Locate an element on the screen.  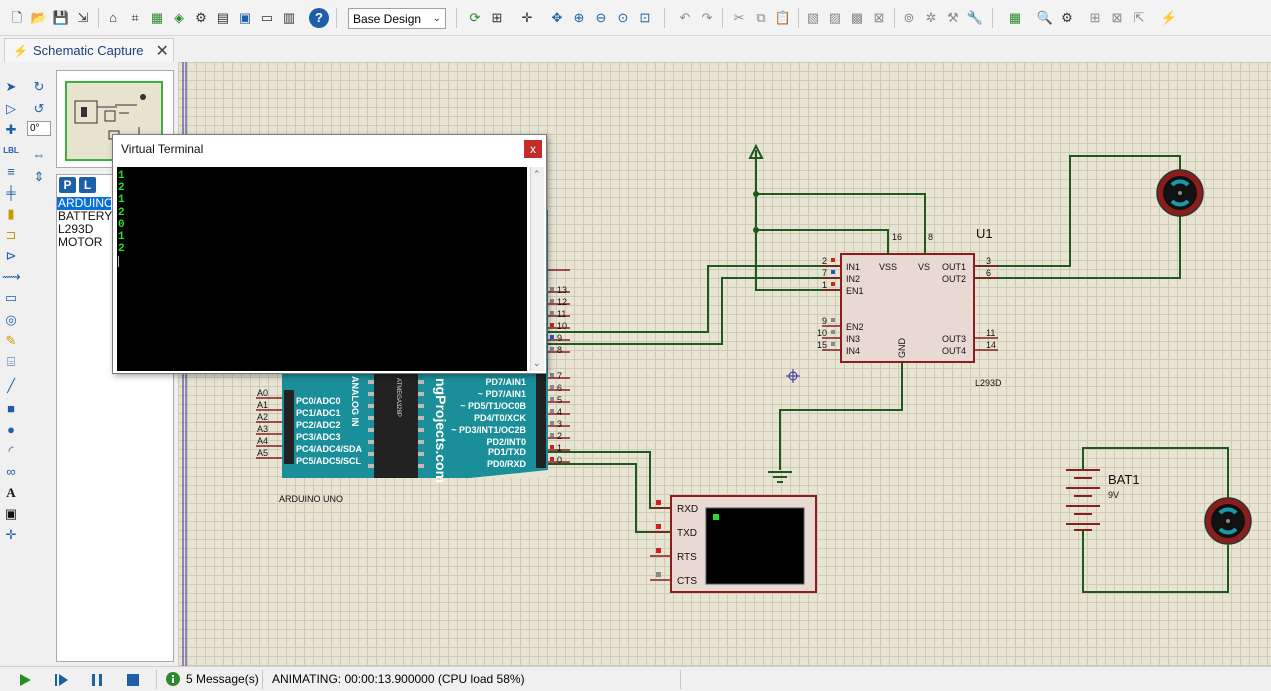
grid-icon: ⊞ is located at coordinates (497, 17).